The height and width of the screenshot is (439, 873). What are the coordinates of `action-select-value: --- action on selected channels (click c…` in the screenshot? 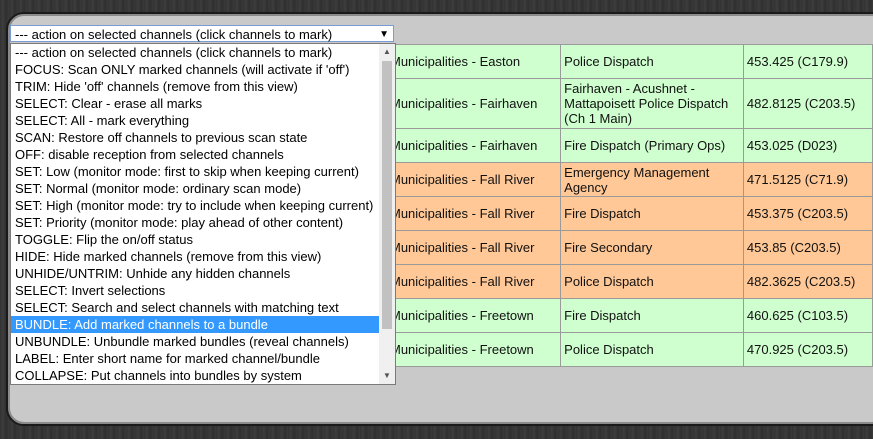 It's located at (174, 34).